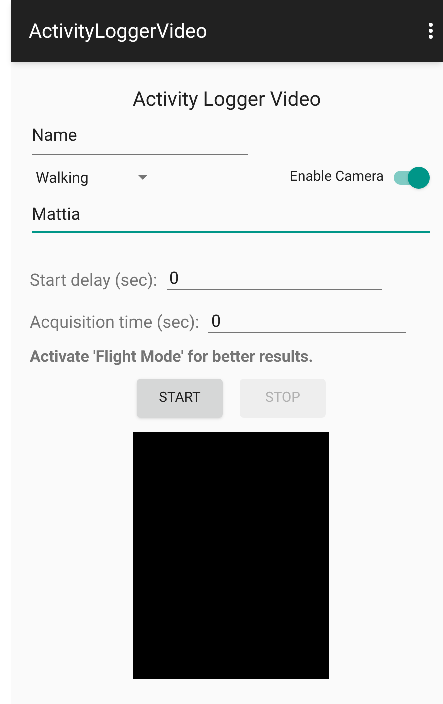  What do you see at coordinates (115, 323) in the screenshot?
I see `acquisition-time-label: Acquisition time (sec):` at bounding box center [115, 323].